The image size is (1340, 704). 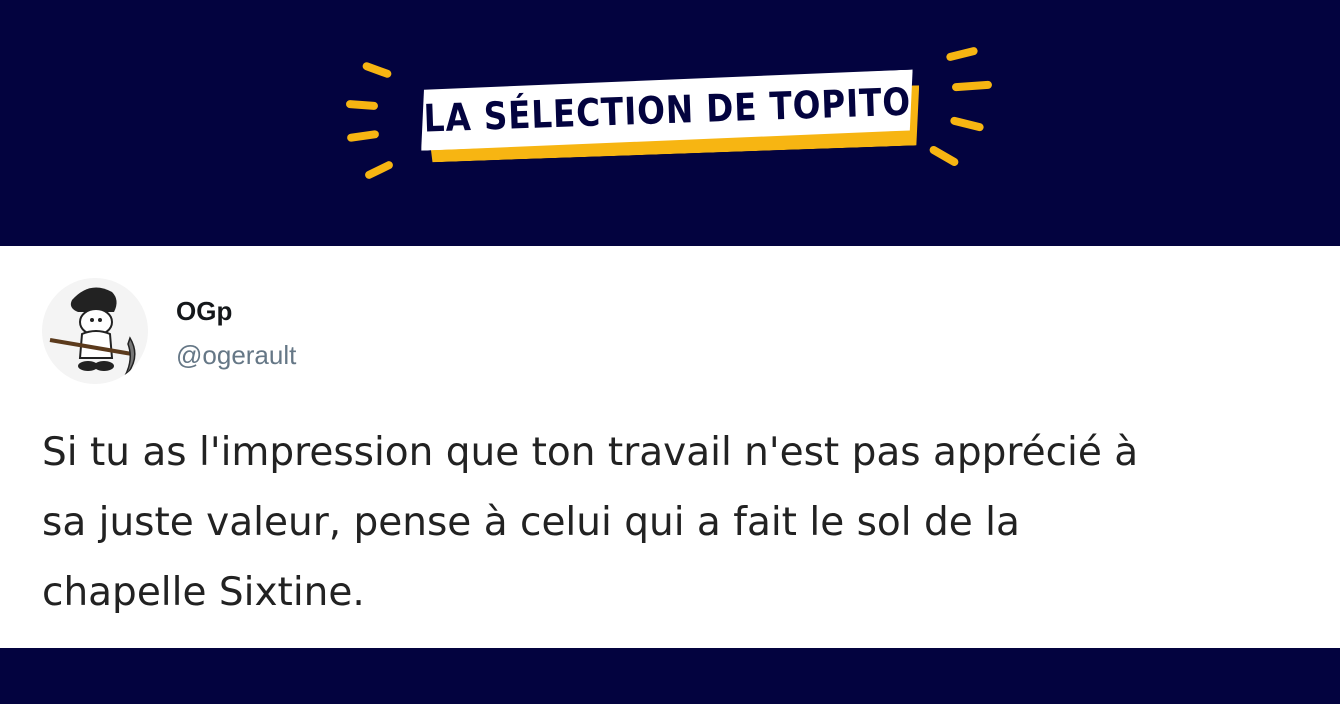 I want to click on smurf-reaper-avatar-icon, so click(x=92, y=333).